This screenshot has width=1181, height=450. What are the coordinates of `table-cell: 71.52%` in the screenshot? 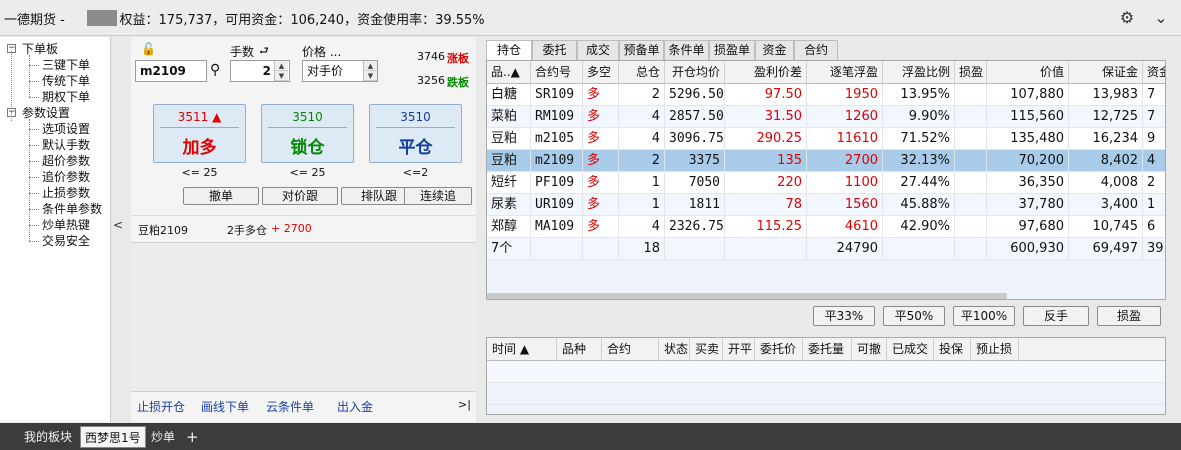 It's located at (919, 139).